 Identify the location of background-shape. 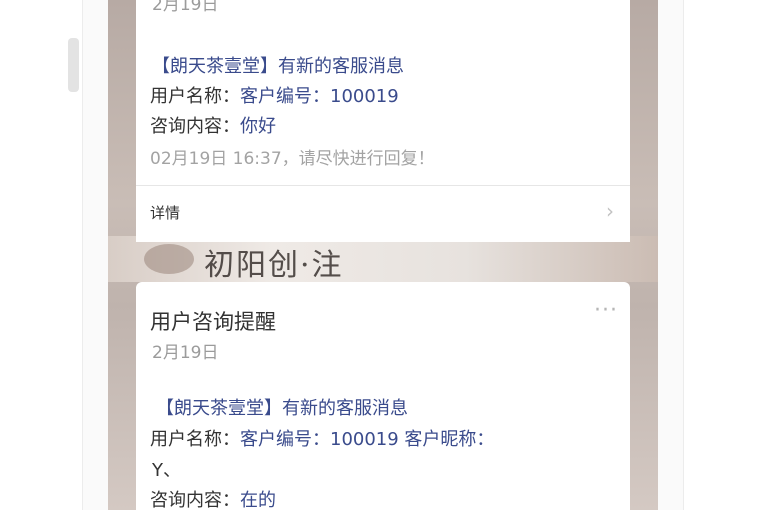
(169, 259).